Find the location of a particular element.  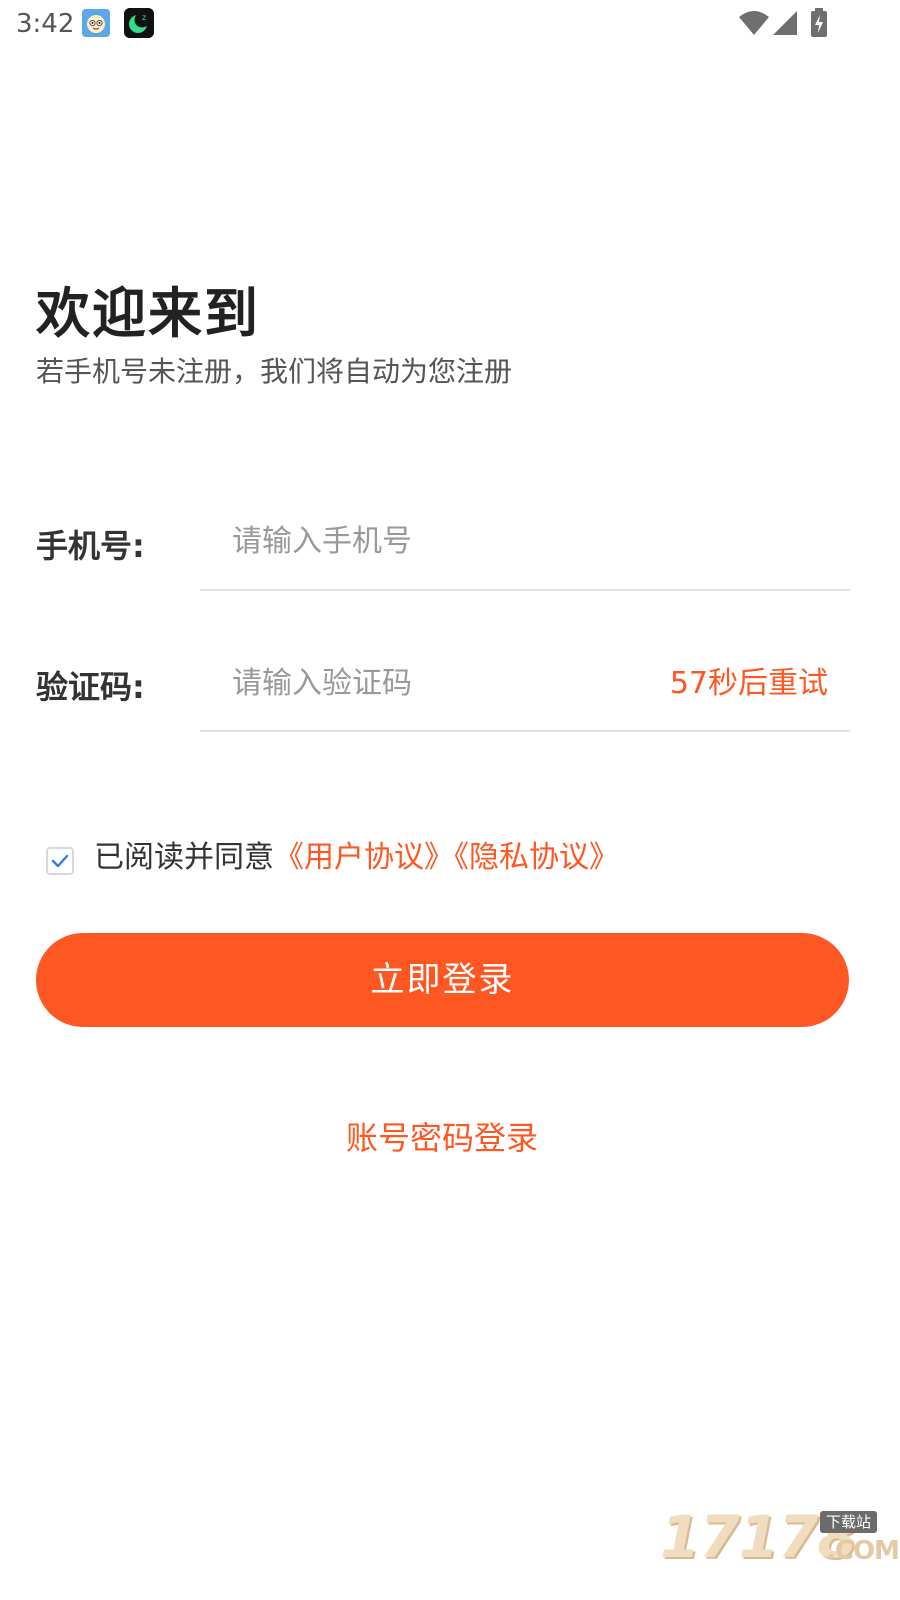

watermark-badge: 下载站 is located at coordinates (849, 1522).